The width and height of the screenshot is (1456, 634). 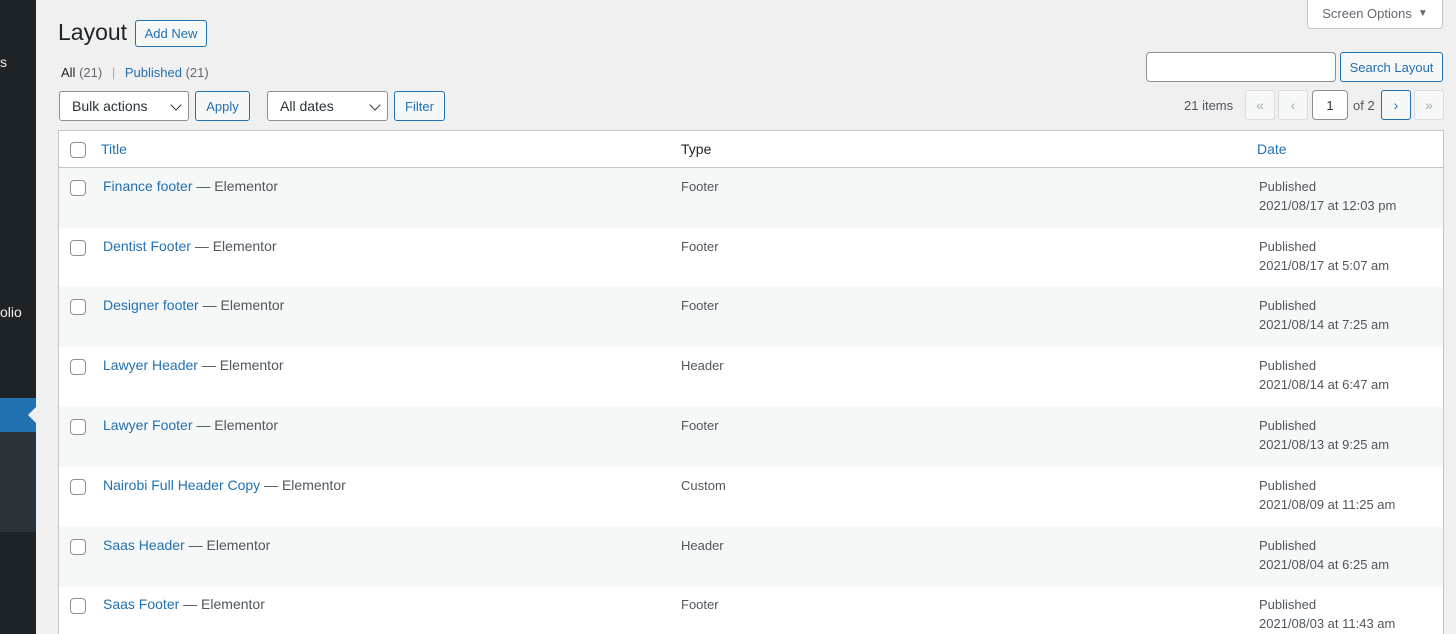 I want to click on row-title: Lawyer Footer — Elementor, so click(x=190, y=425).